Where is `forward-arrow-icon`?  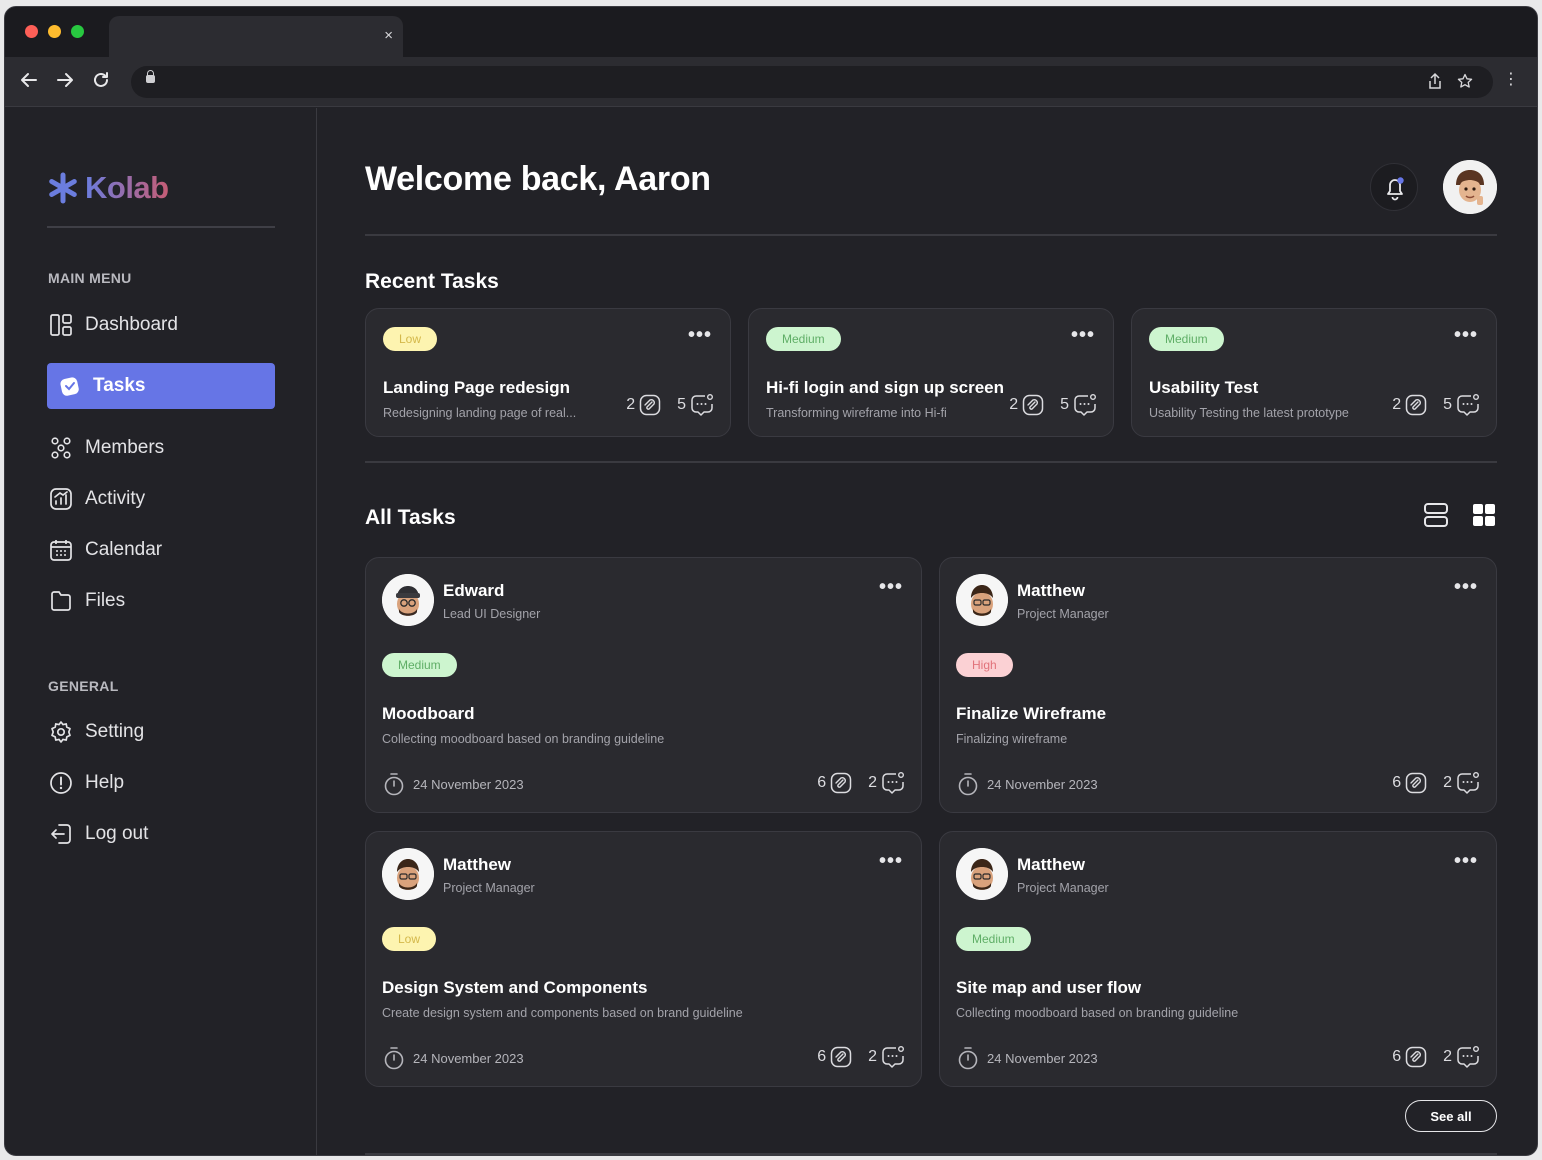 forward-arrow-icon is located at coordinates (65, 80).